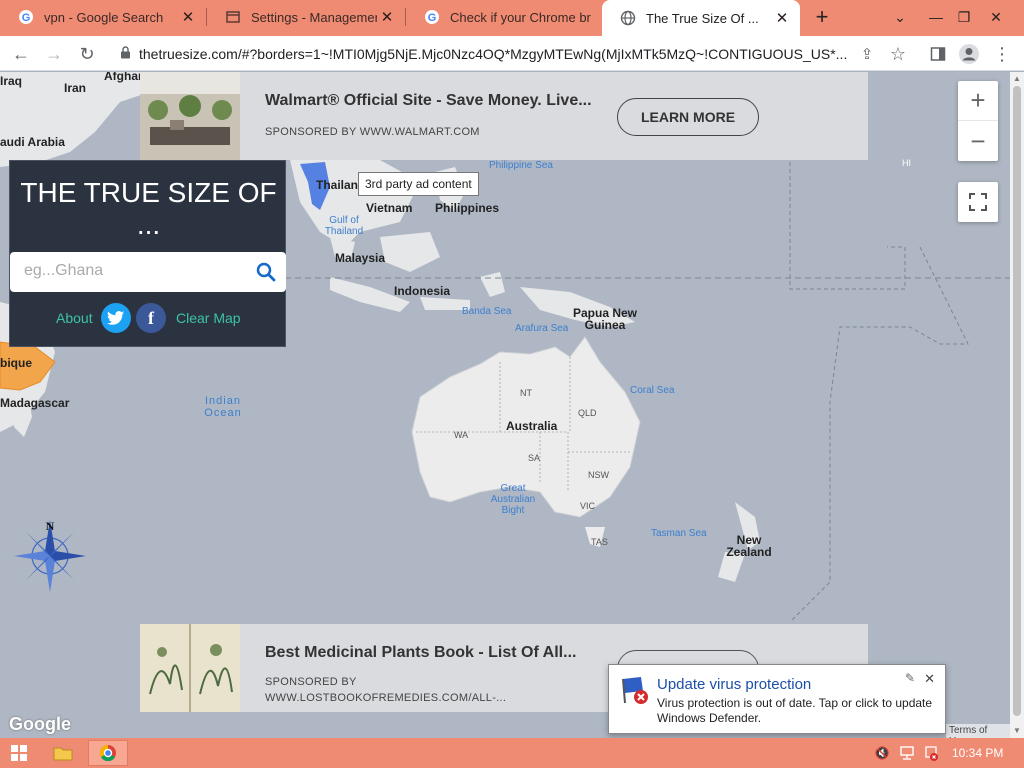  Describe the element at coordinates (344, 226) in the screenshot. I see `map-label-gulf-of-thailand: Gulf of Thailand` at that location.